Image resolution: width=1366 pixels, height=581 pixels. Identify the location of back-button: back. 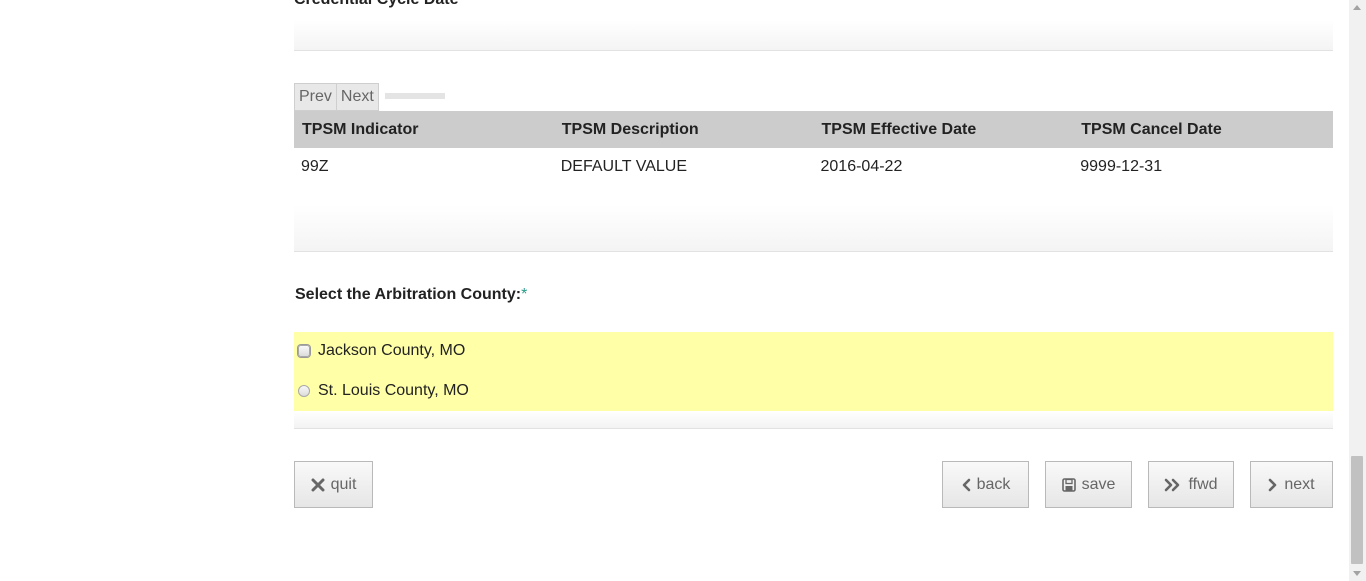
(985, 484).